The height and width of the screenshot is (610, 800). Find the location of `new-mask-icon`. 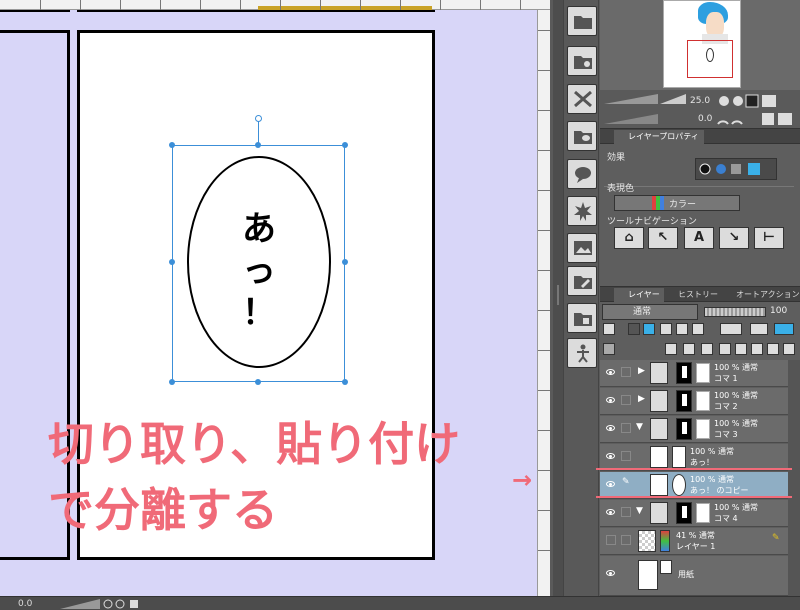

new-mask-icon is located at coordinates (757, 349).